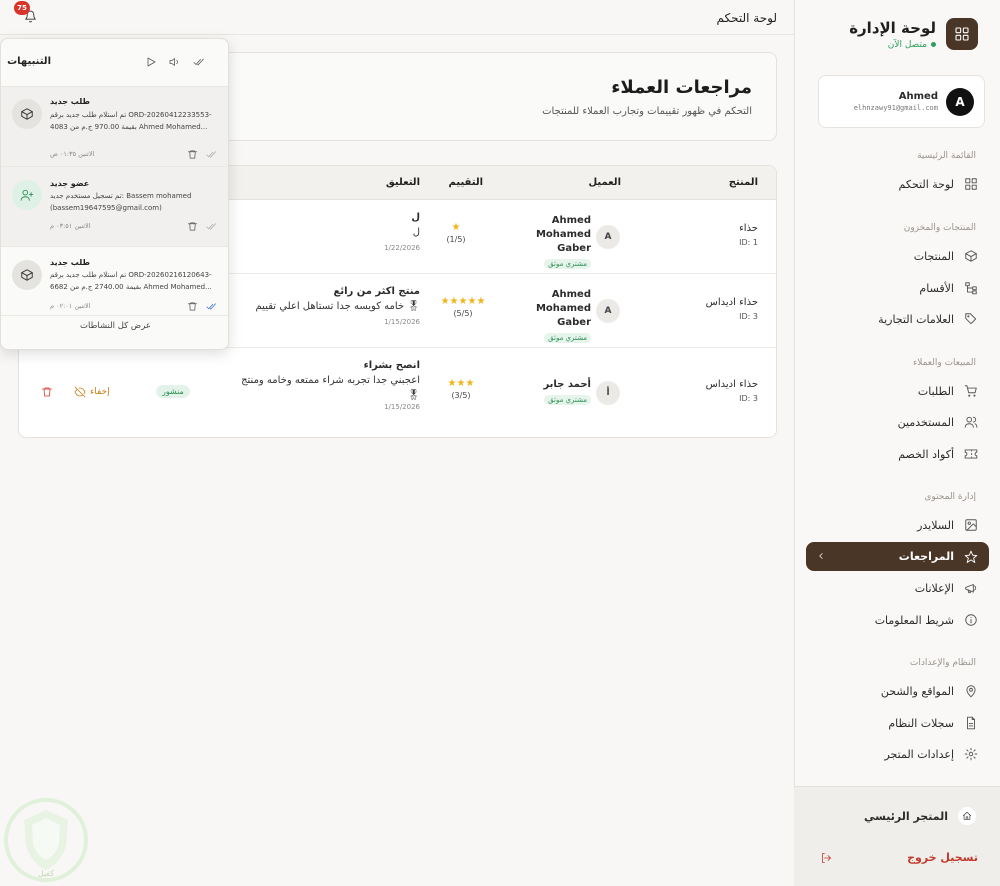 Image resolution: width=1000 pixels, height=886 pixels. I want to click on hide-review-button: إخفاء, so click(92, 392).